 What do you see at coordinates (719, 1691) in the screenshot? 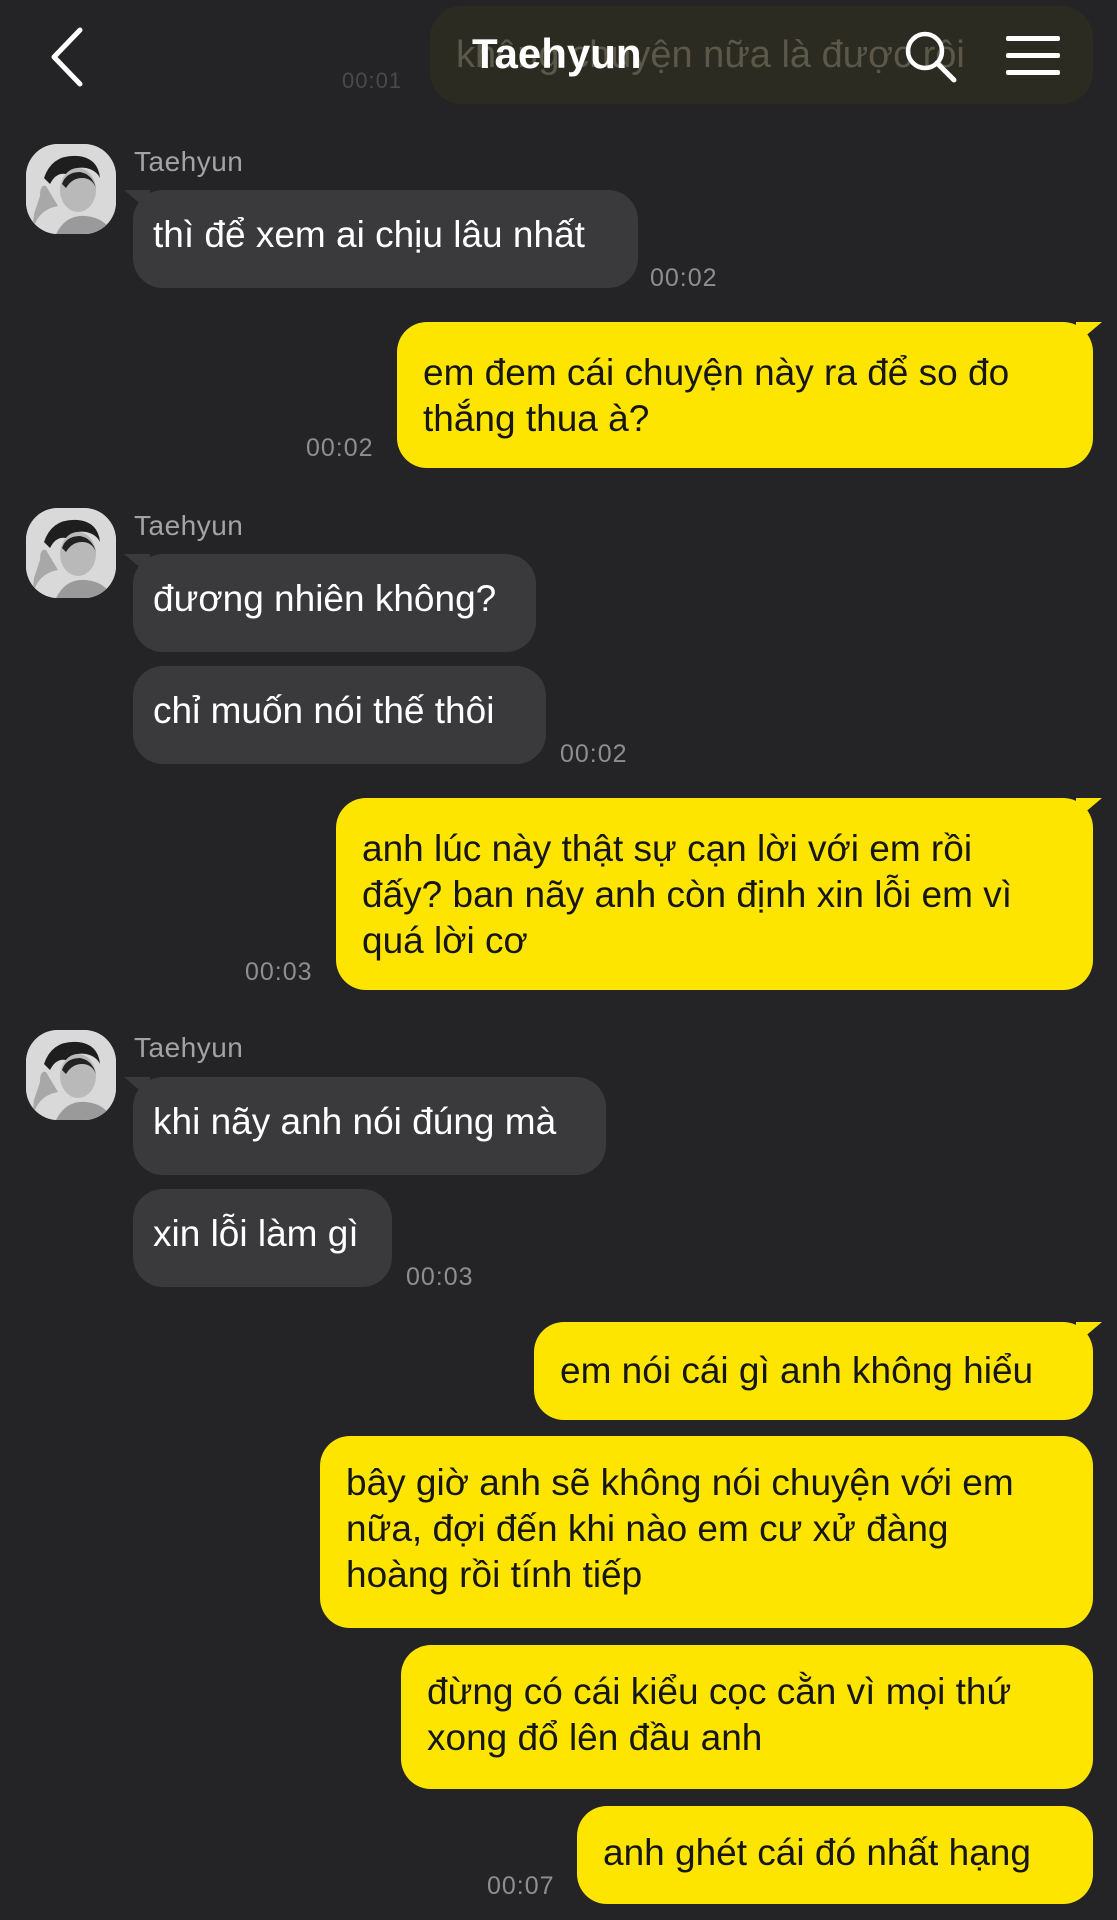
I see `message-line: đừng có cái kiểu cọc cằn vì mọi thứ` at bounding box center [719, 1691].